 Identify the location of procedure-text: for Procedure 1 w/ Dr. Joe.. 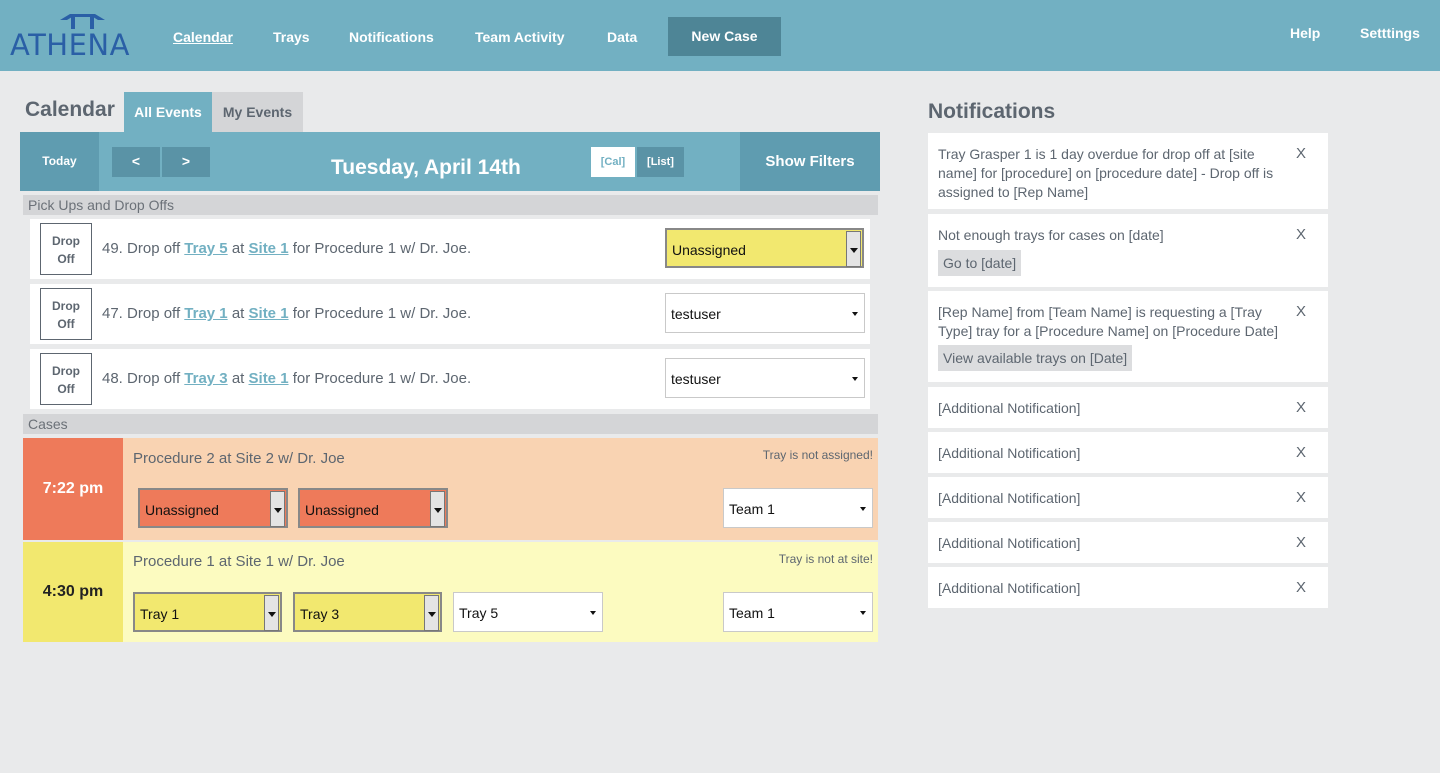
(380, 248).